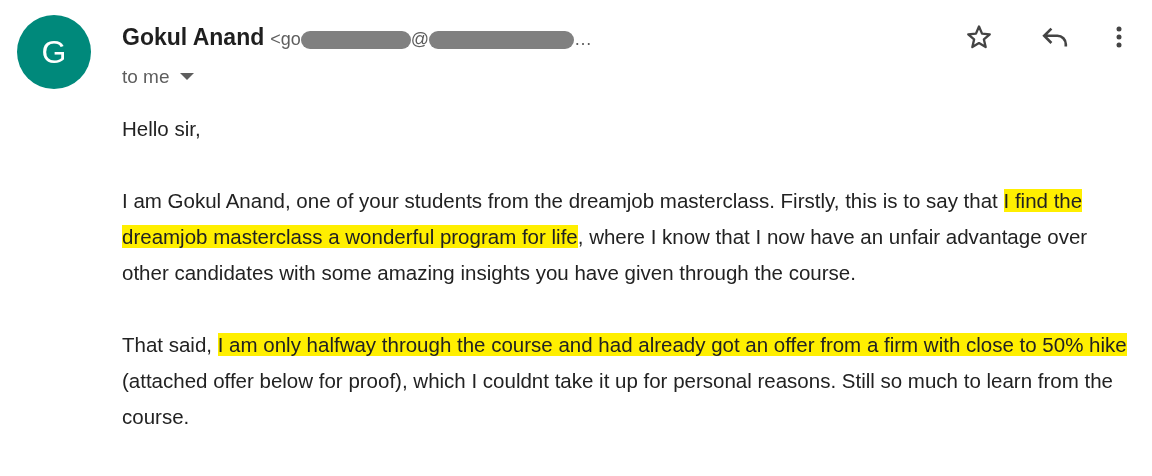  What do you see at coordinates (1055, 37) in the screenshot?
I see `reply-icon` at bounding box center [1055, 37].